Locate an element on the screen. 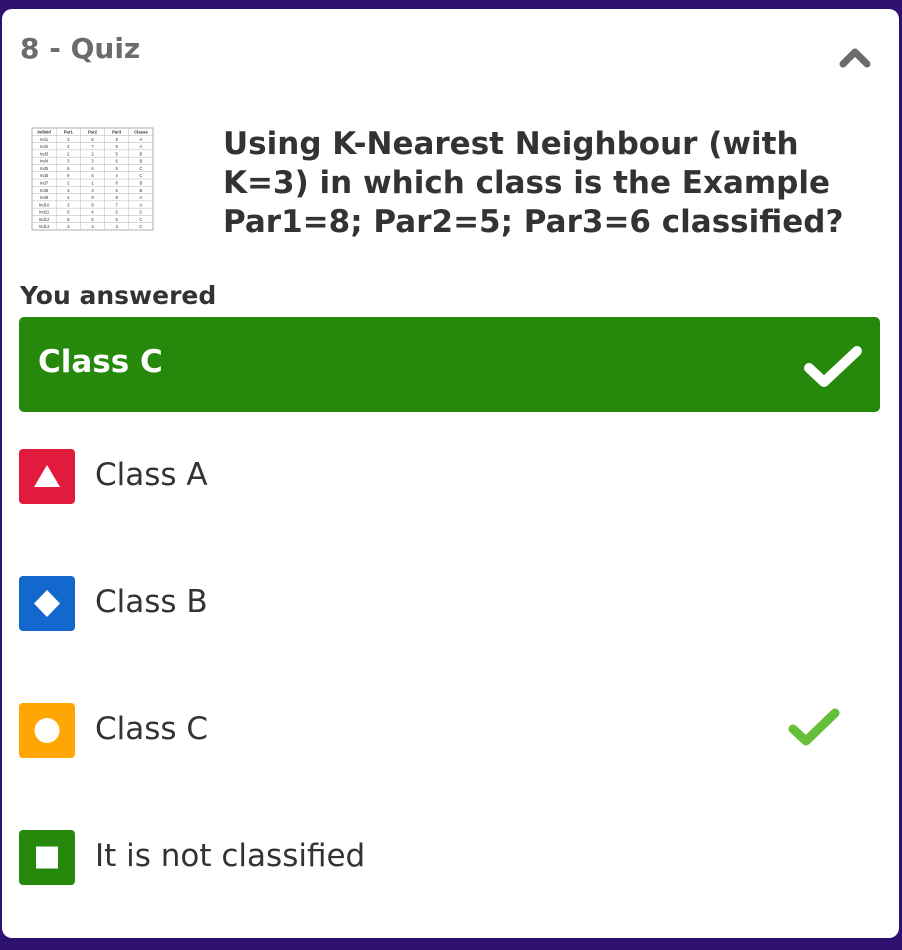  table-header-cell: Classe is located at coordinates (141, 131).